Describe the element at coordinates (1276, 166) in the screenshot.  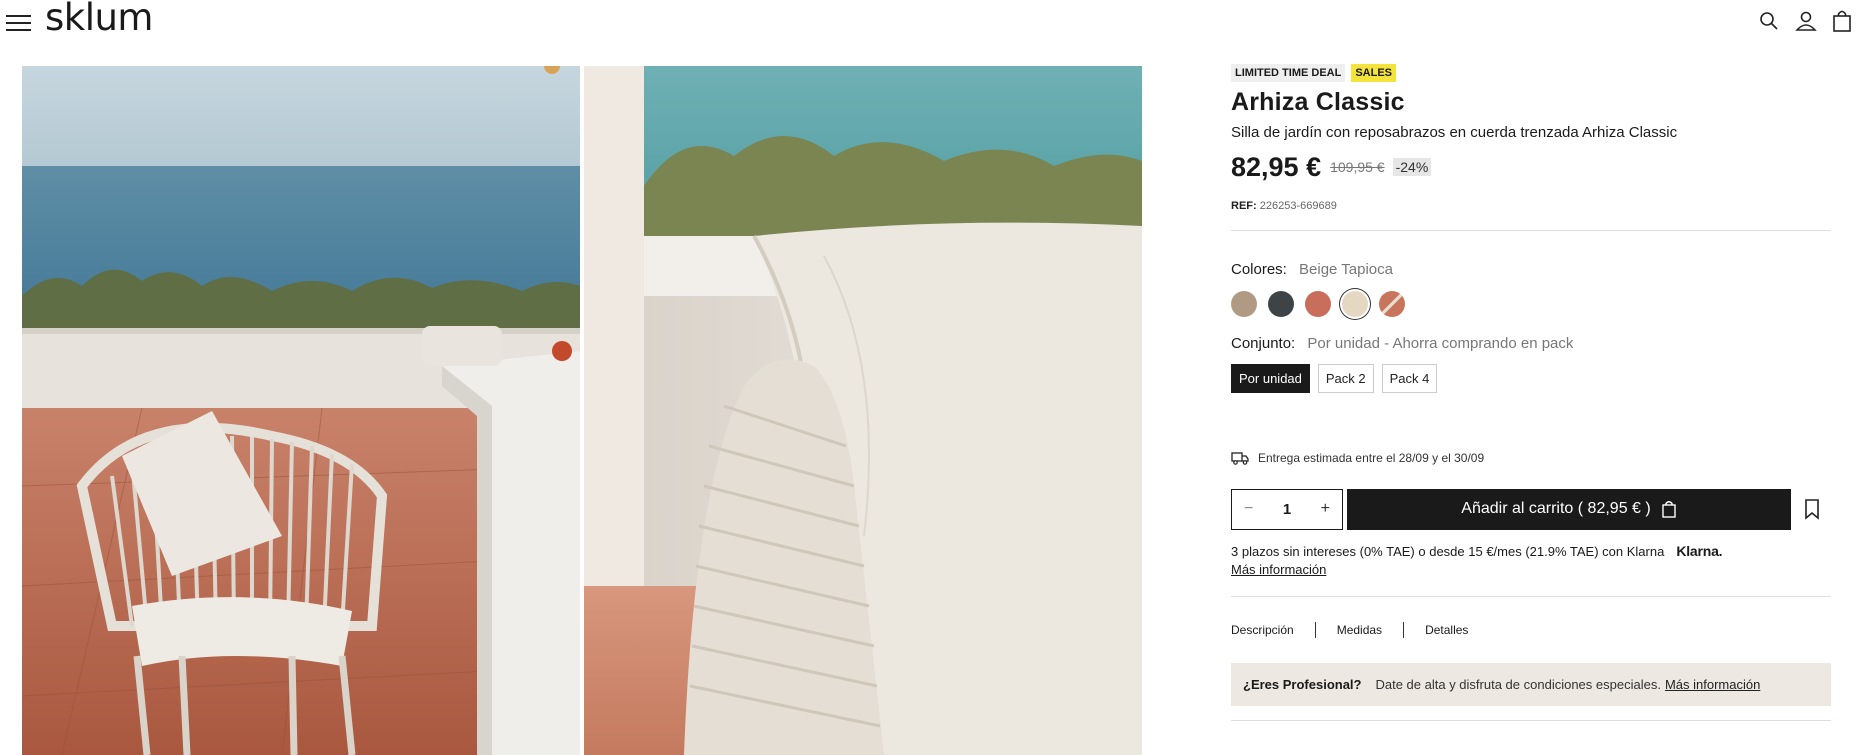
I see `current-price: 82,95 €` at that location.